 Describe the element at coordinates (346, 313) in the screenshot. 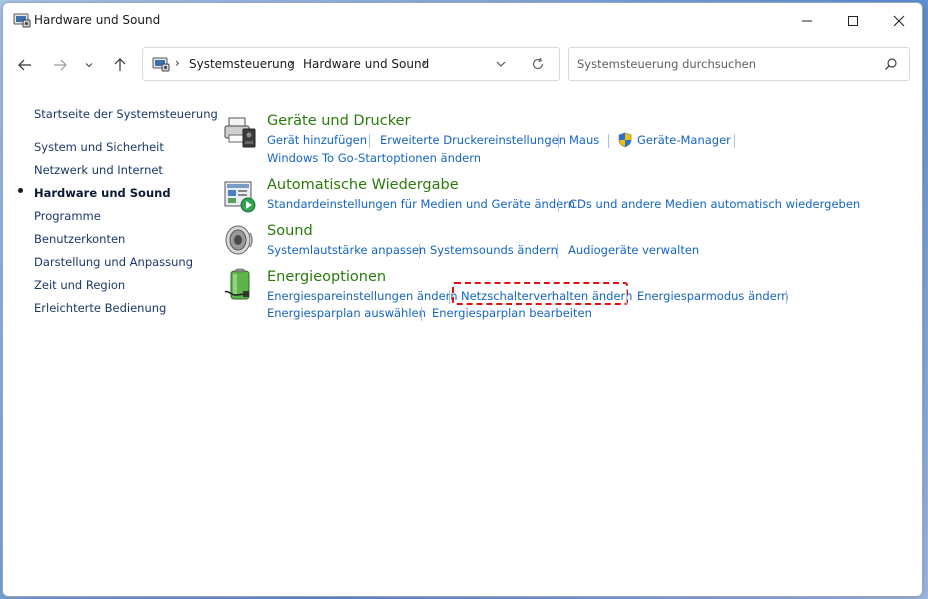

I see `link-energiesparplan-auswaehlen: Energiesparplan auswählen` at that location.